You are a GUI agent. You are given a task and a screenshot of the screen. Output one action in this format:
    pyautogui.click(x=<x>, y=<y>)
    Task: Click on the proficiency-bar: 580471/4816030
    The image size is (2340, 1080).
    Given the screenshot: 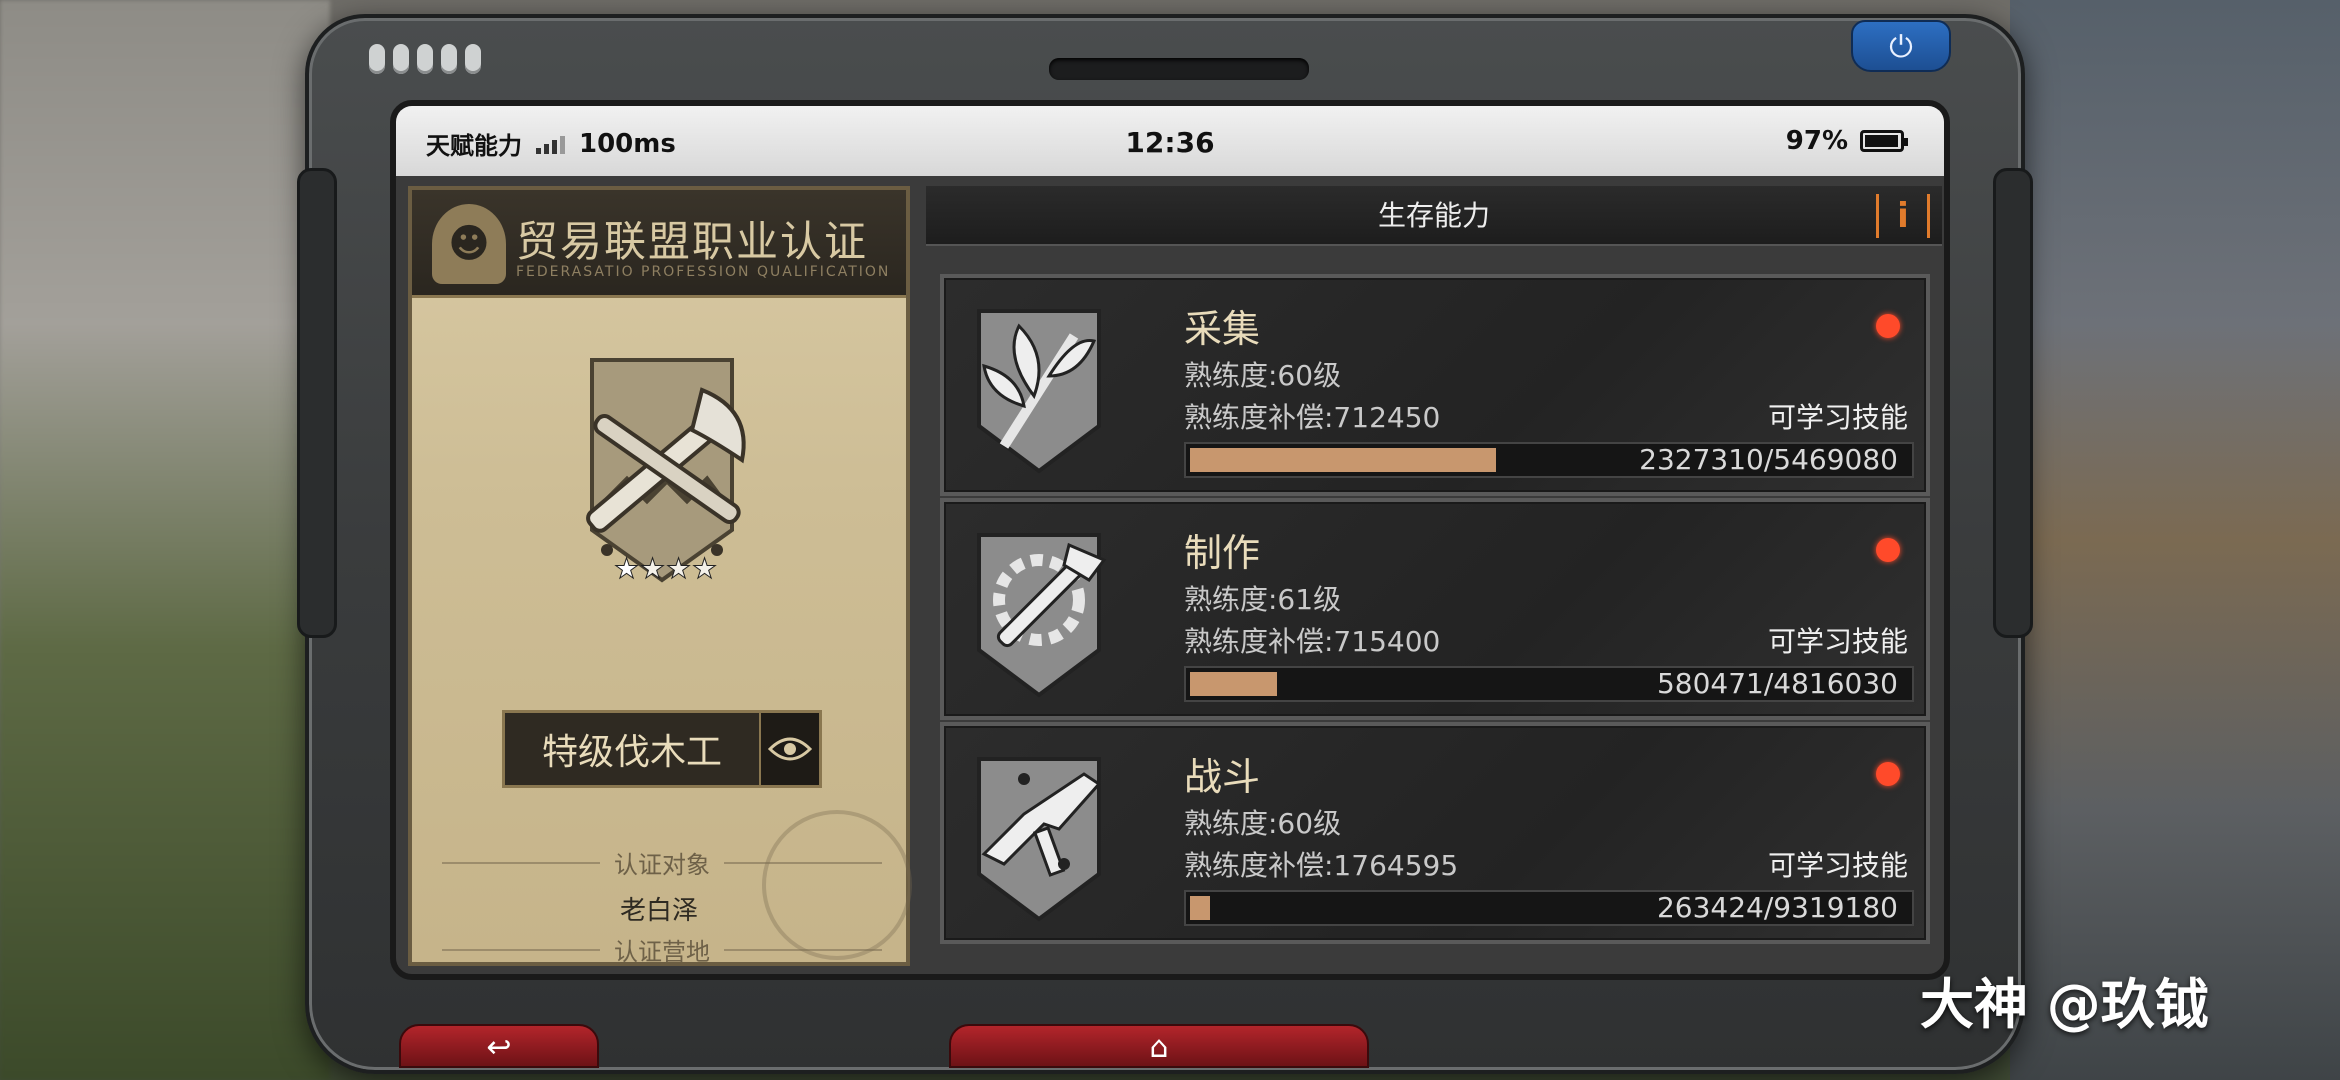 What is the action you would take?
    pyautogui.click(x=1549, y=684)
    